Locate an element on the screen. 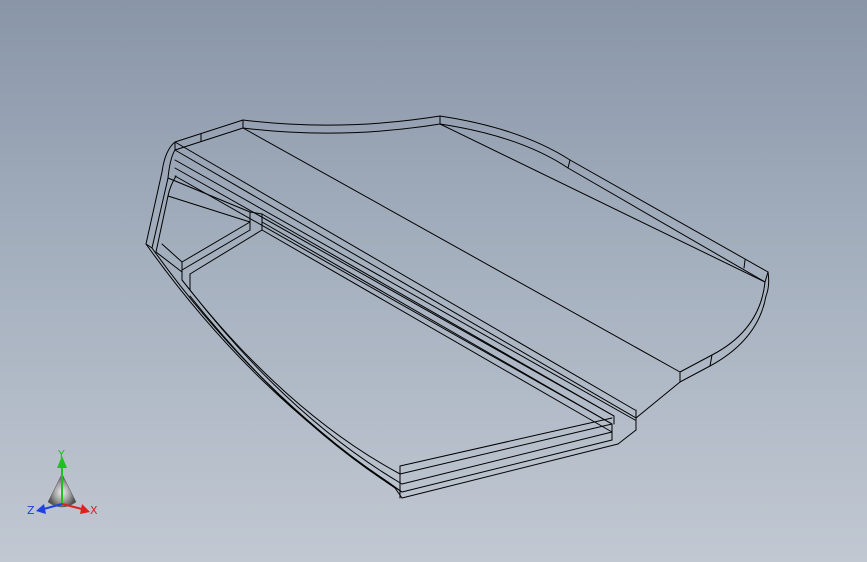 The height and width of the screenshot is (562, 867). x-axis-arrow-icon is located at coordinates (85, 509).